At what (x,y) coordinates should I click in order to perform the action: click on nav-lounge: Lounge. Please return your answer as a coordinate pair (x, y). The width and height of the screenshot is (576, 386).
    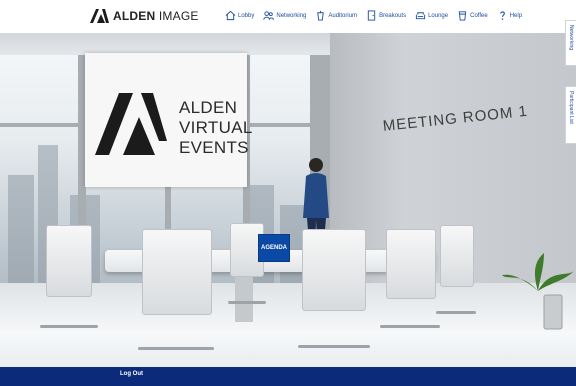
    Looking at the image, I should click on (431, 15).